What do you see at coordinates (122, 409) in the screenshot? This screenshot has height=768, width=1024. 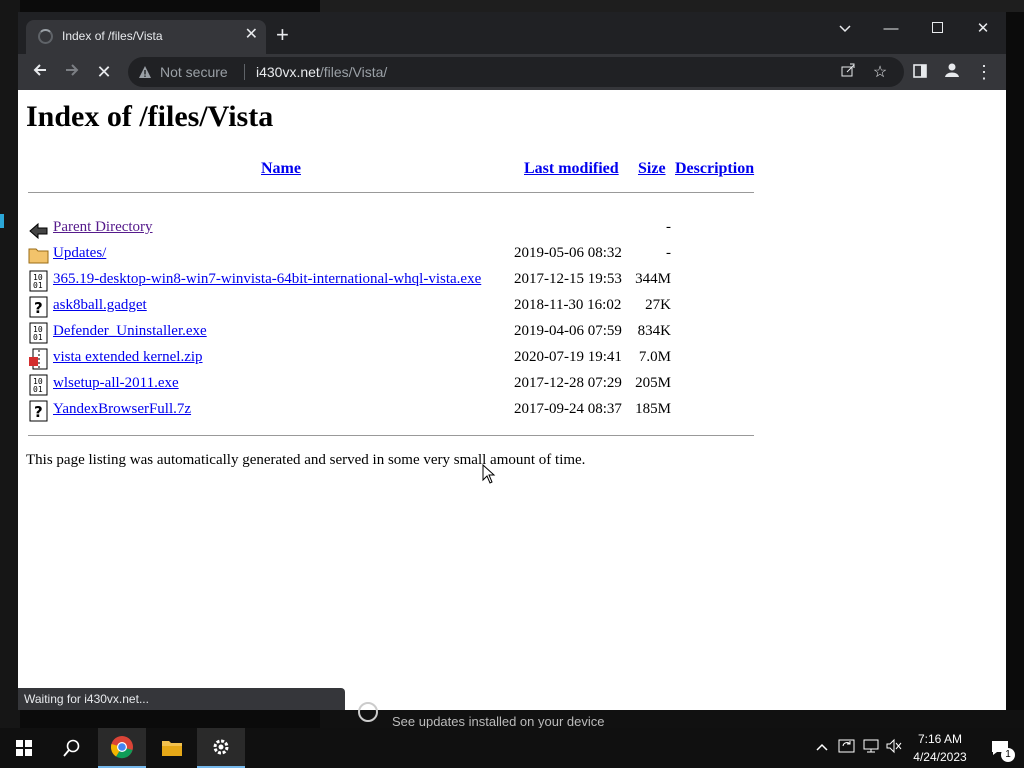 I see `file-link: YandexBrowserFull.7z` at bounding box center [122, 409].